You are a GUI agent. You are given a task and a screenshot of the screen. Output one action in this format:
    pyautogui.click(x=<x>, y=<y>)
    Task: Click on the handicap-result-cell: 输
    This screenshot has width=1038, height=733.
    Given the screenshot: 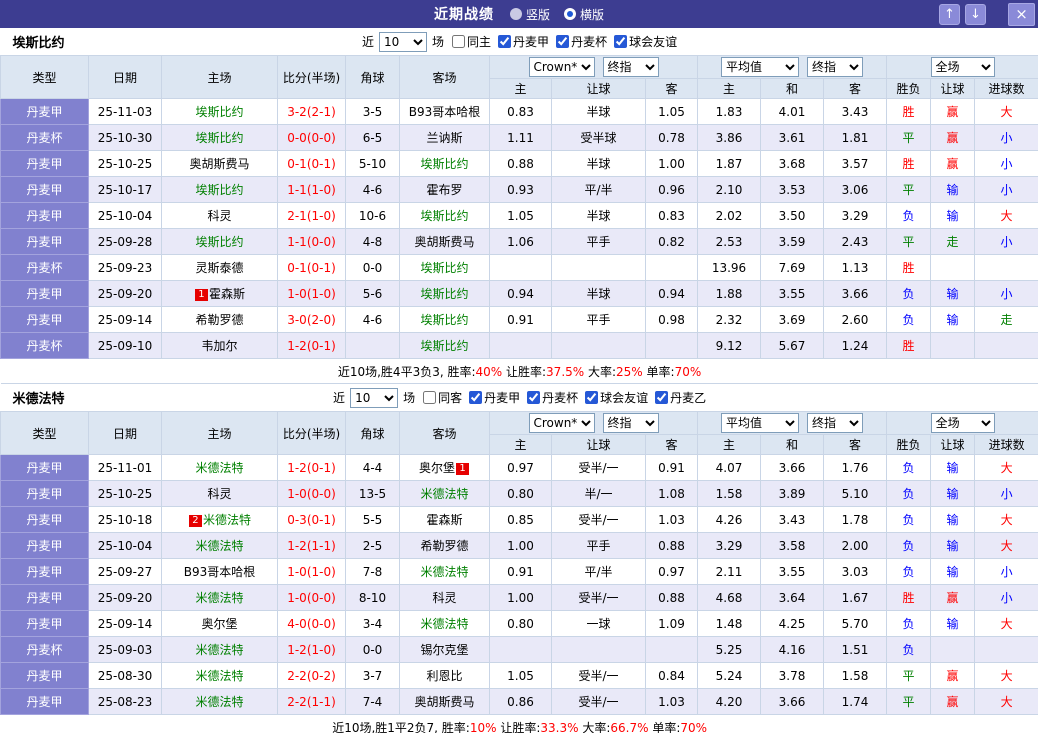 What is the action you would take?
    pyautogui.click(x=952, y=215)
    